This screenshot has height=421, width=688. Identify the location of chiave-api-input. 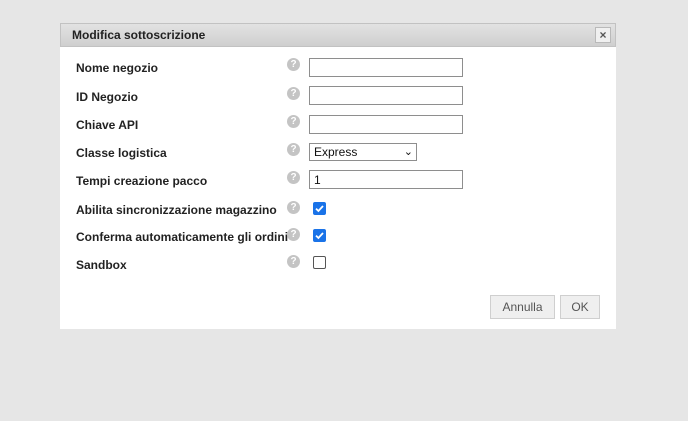
(386, 124).